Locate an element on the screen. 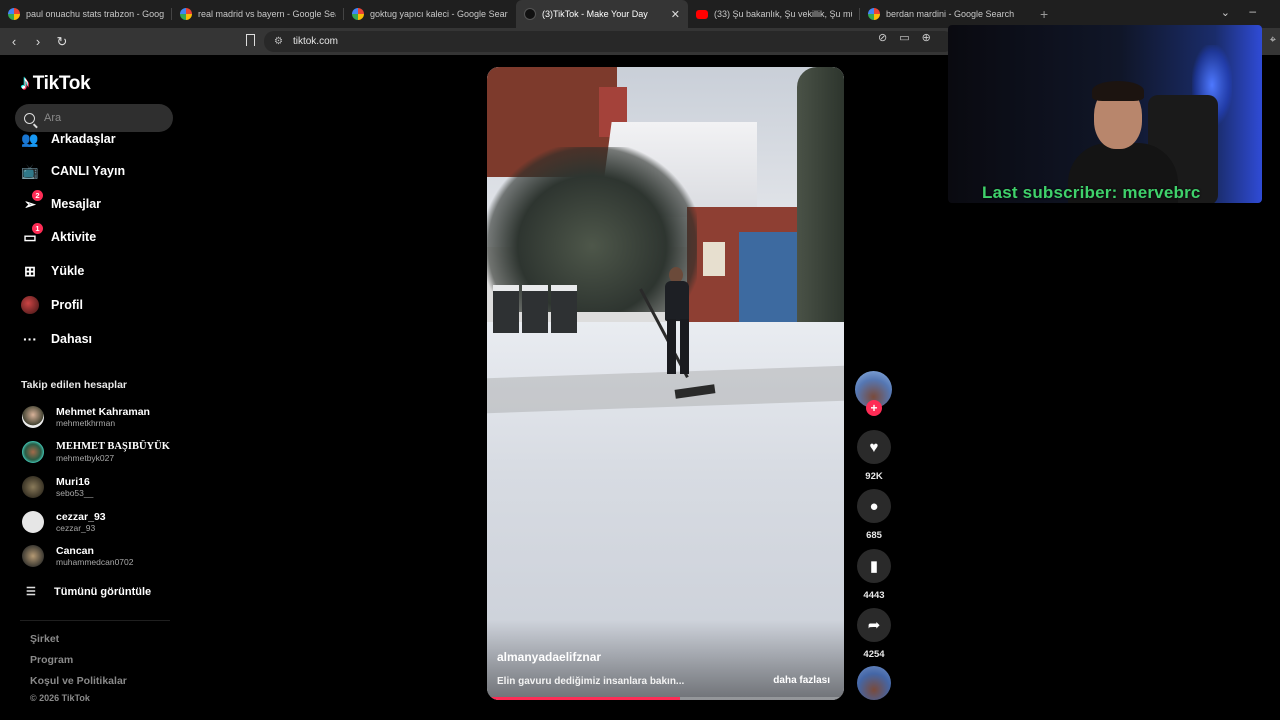 The height and width of the screenshot is (720, 1280). notification-badge: 1 is located at coordinates (37, 228).